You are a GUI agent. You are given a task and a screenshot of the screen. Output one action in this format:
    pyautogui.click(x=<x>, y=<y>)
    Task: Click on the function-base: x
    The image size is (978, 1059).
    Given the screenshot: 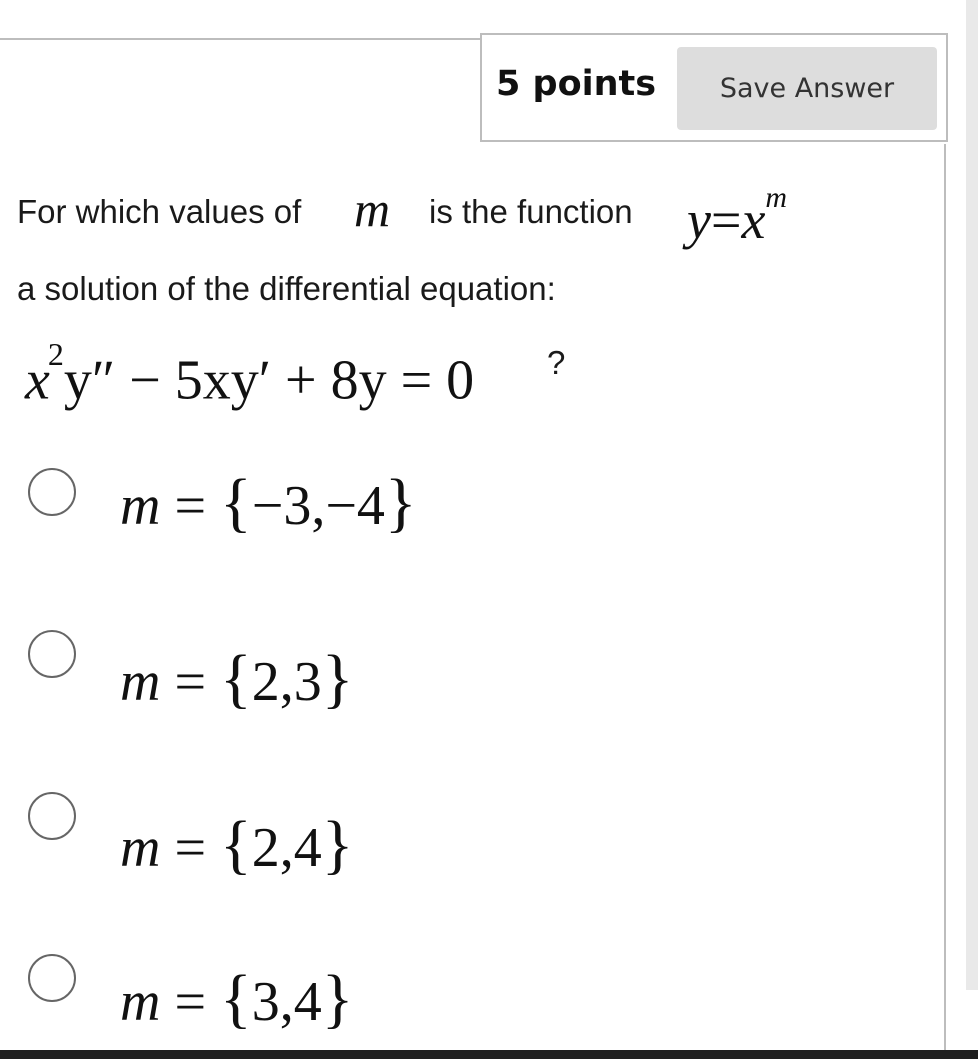 What is the action you would take?
    pyautogui.click(x=753, y=220)
    